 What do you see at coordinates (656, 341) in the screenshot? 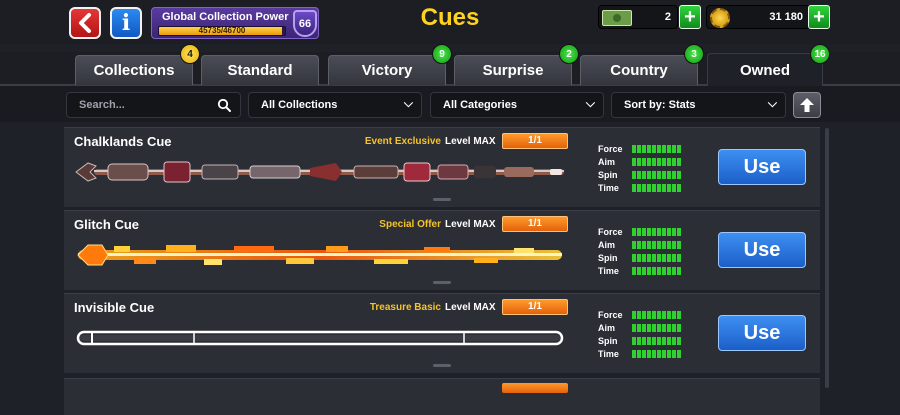
I see `stat-bar-spin` at bounding box center [656, 341].